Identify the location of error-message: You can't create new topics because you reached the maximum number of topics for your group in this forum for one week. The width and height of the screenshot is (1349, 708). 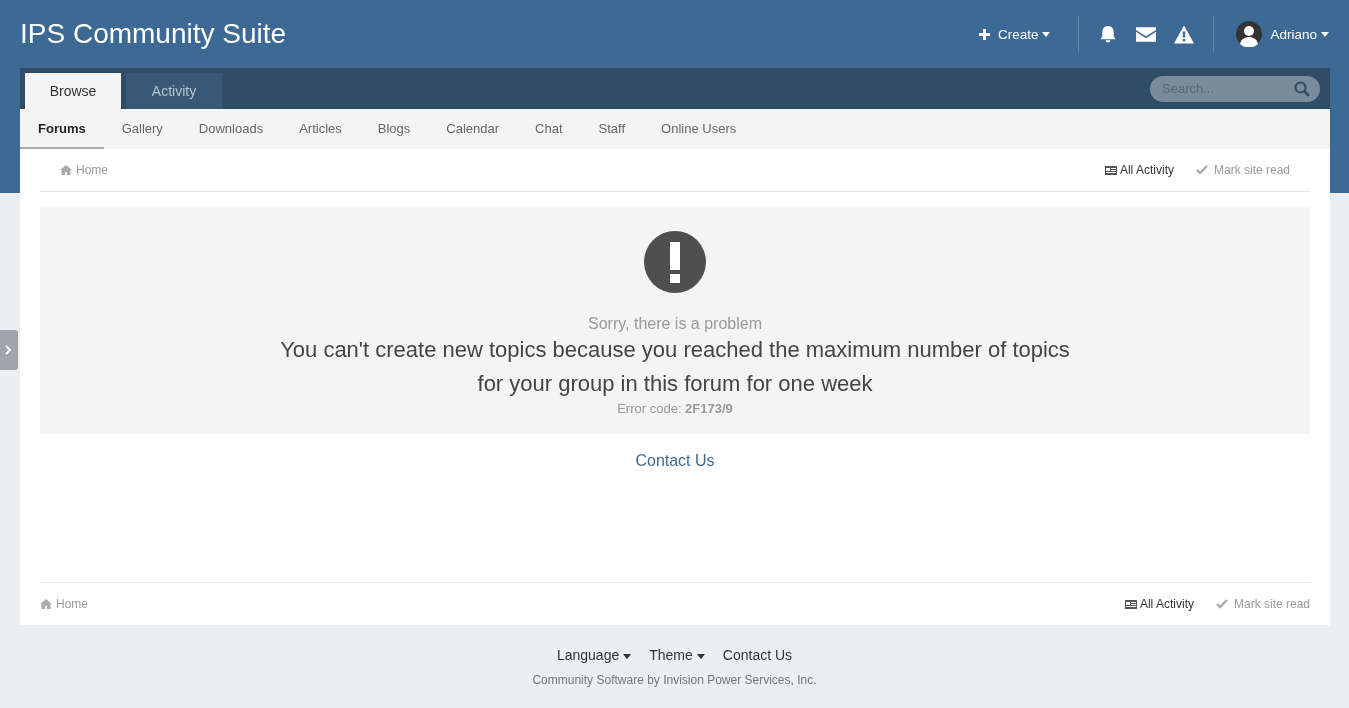
(675, 367).